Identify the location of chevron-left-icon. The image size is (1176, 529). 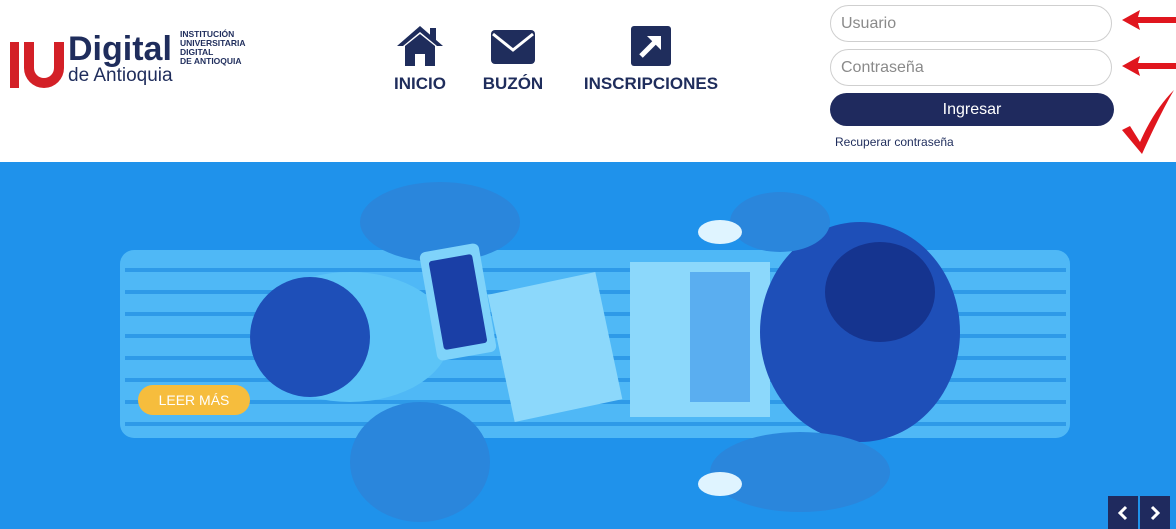
(1122, 512).